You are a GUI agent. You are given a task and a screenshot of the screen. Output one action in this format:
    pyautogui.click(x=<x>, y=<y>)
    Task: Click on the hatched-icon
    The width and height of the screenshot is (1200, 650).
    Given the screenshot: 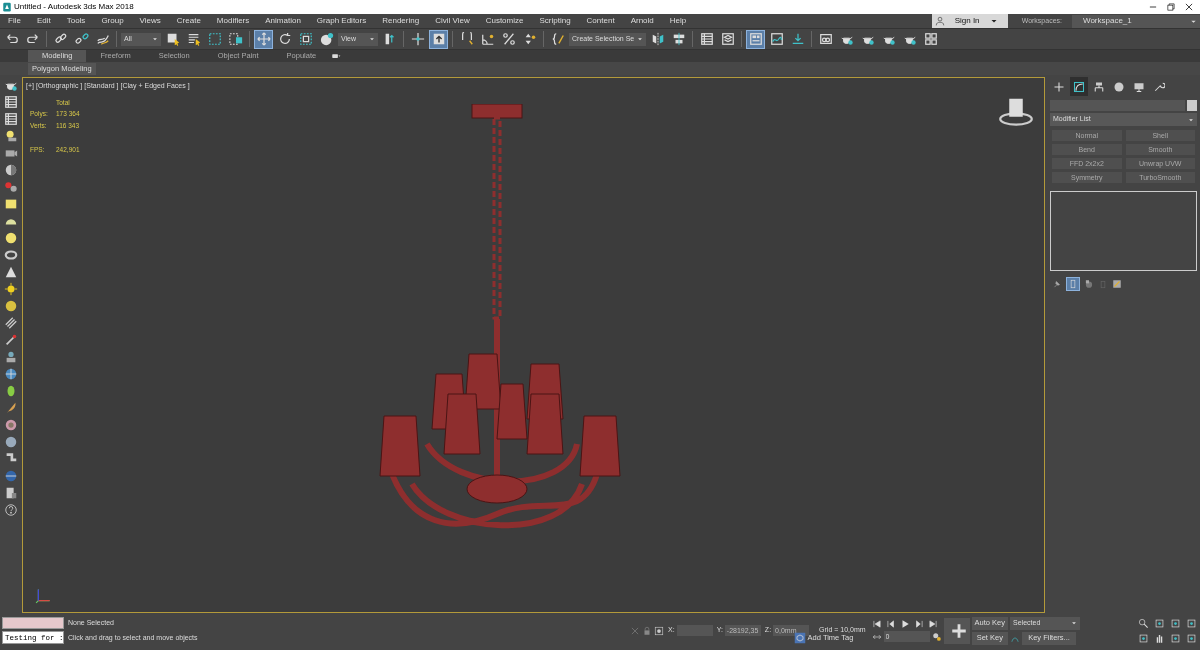 What is the action you would take?
    pyautogui.click(x=11, y=323)
    